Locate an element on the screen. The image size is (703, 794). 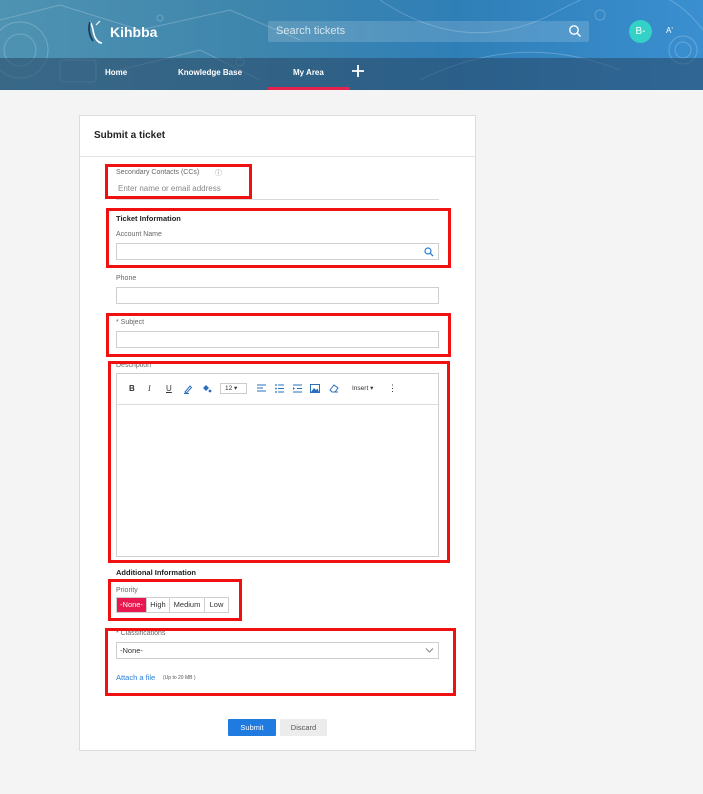
discard-button: Discard is located at coordinates (303, 727).